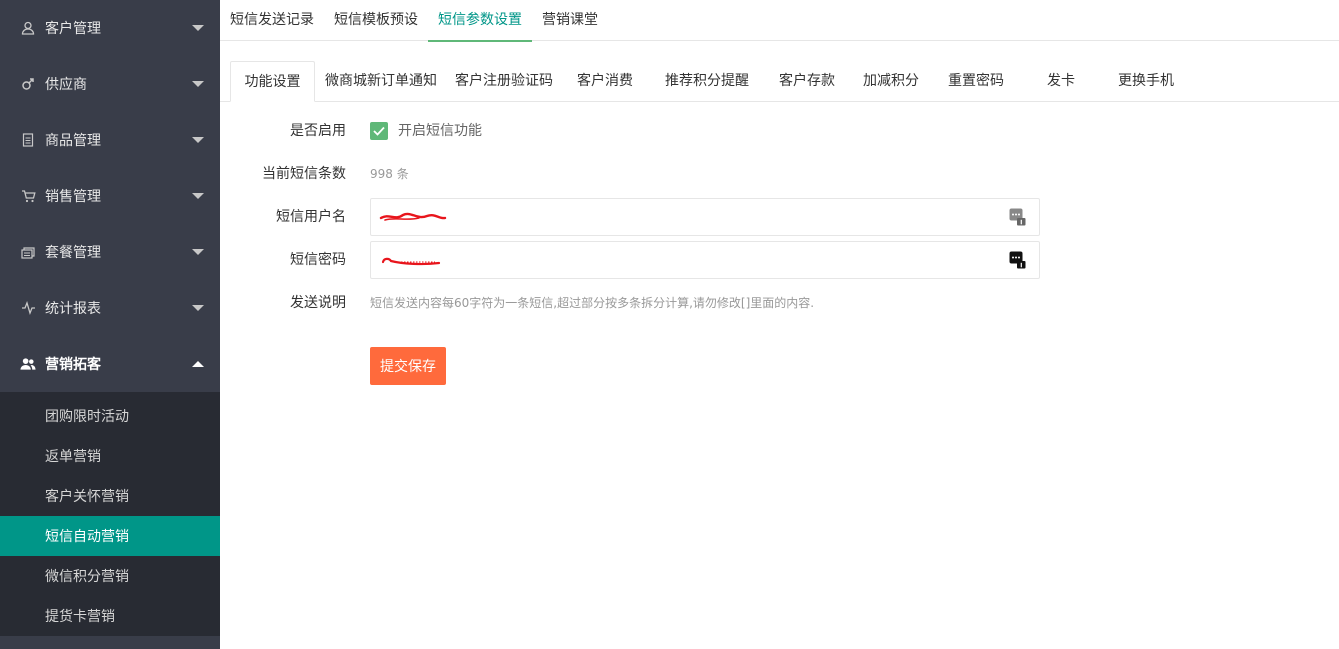  I want to click on password-input-wrap, so click(705, 260).